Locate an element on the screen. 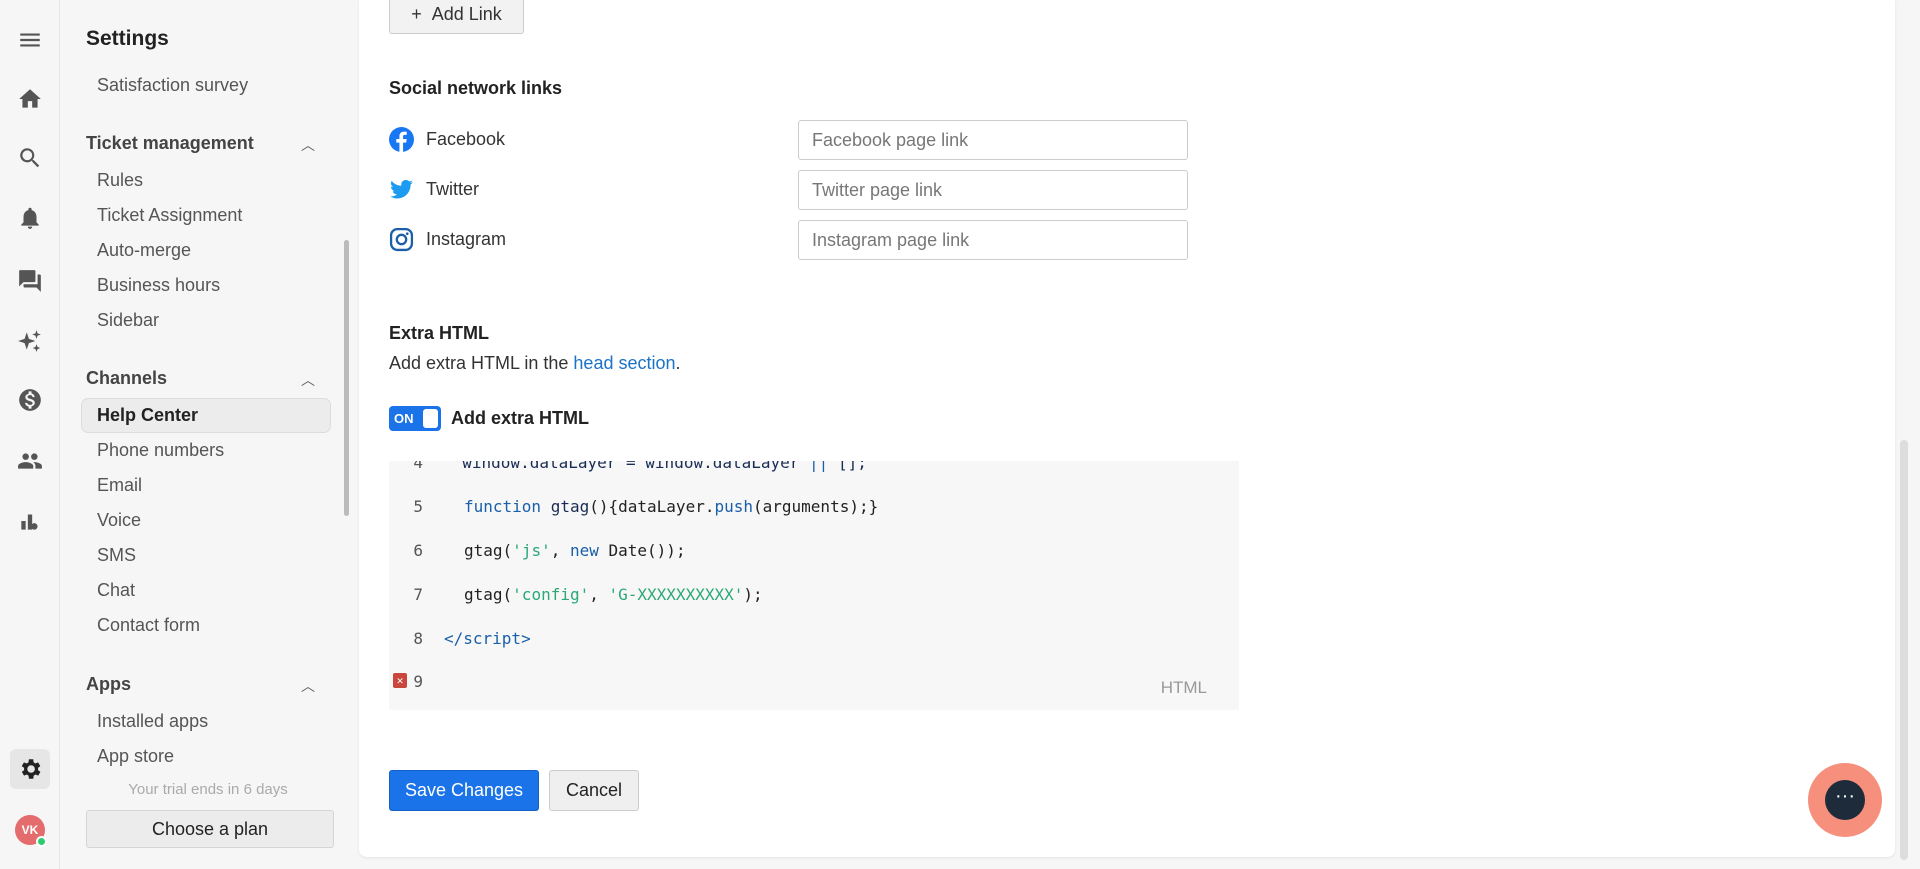 Image resolution: width=1920 pixels, height=869 pixels. facebook-label: Facebook is located at coordinates (466, 139).